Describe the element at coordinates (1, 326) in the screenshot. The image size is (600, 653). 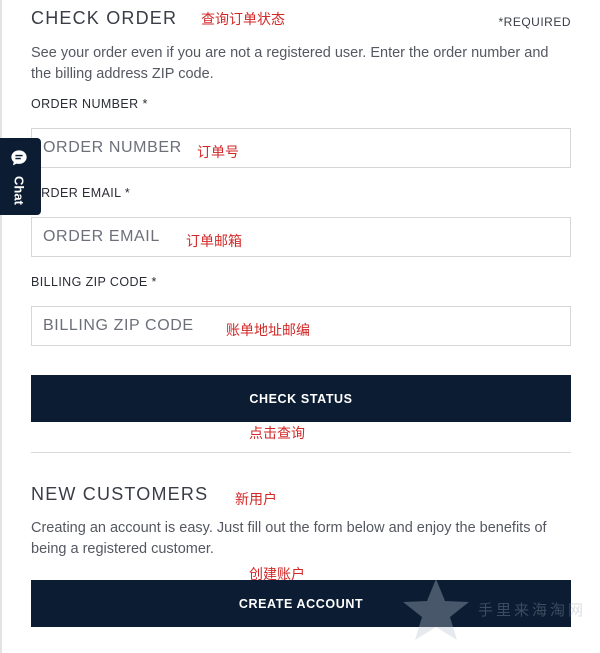
I see `left-edge-rule` at that location.